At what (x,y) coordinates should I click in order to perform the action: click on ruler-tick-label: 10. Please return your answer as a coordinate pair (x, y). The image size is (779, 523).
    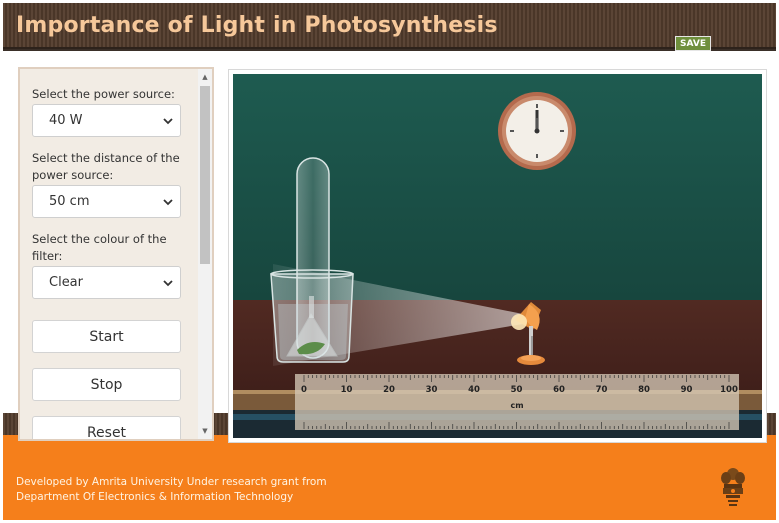
    Looking at the image, I should click on (347, 390).